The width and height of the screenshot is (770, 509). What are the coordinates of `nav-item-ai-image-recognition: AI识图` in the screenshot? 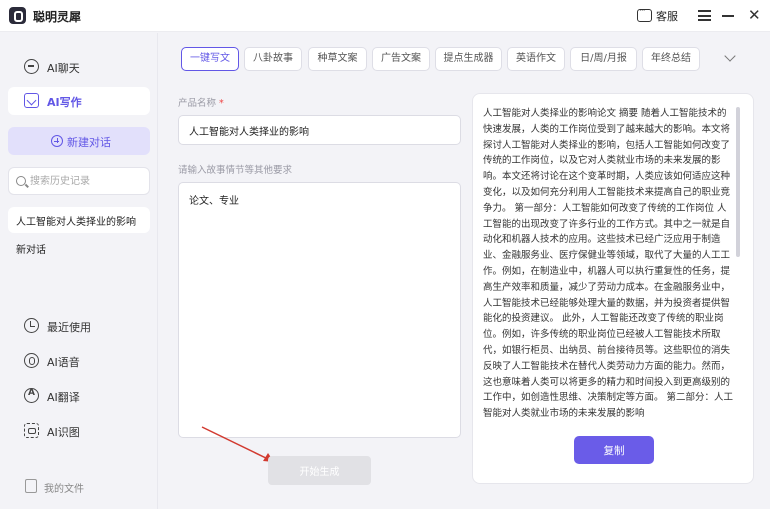 It's located at (79, 431).